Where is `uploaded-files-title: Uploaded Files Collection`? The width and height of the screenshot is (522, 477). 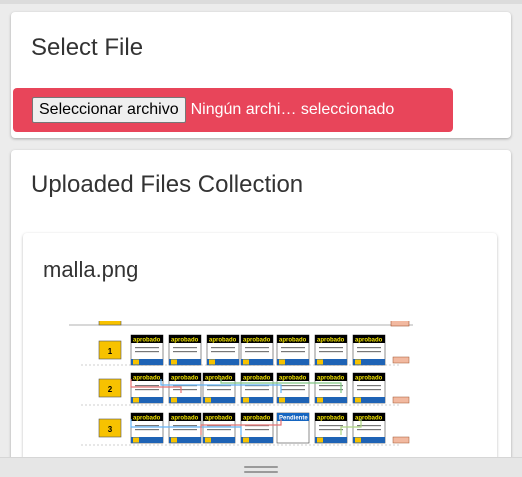
uploaded-files-title: Uploaded Files Collection is located at coordinates (167, 184).